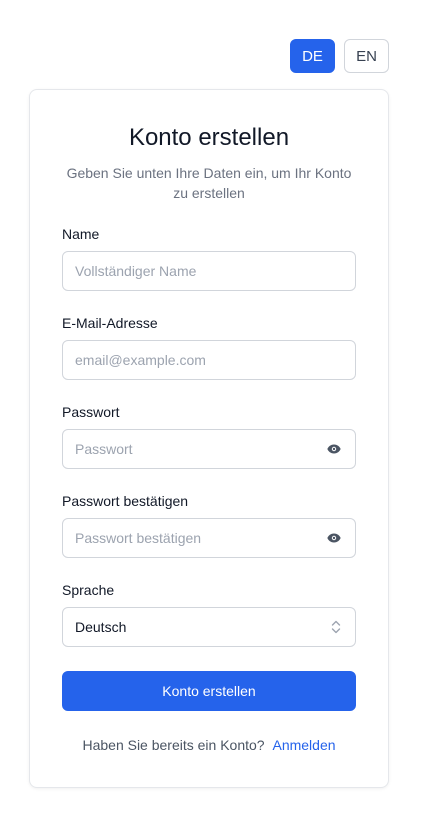  I want to click on password-input, so click(200, 449).